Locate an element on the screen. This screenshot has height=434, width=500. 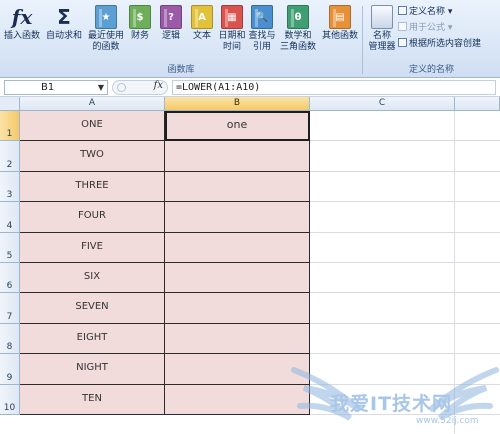
ribbon-button-finance-book: $ 财务 is located at coordinates (140, 31).